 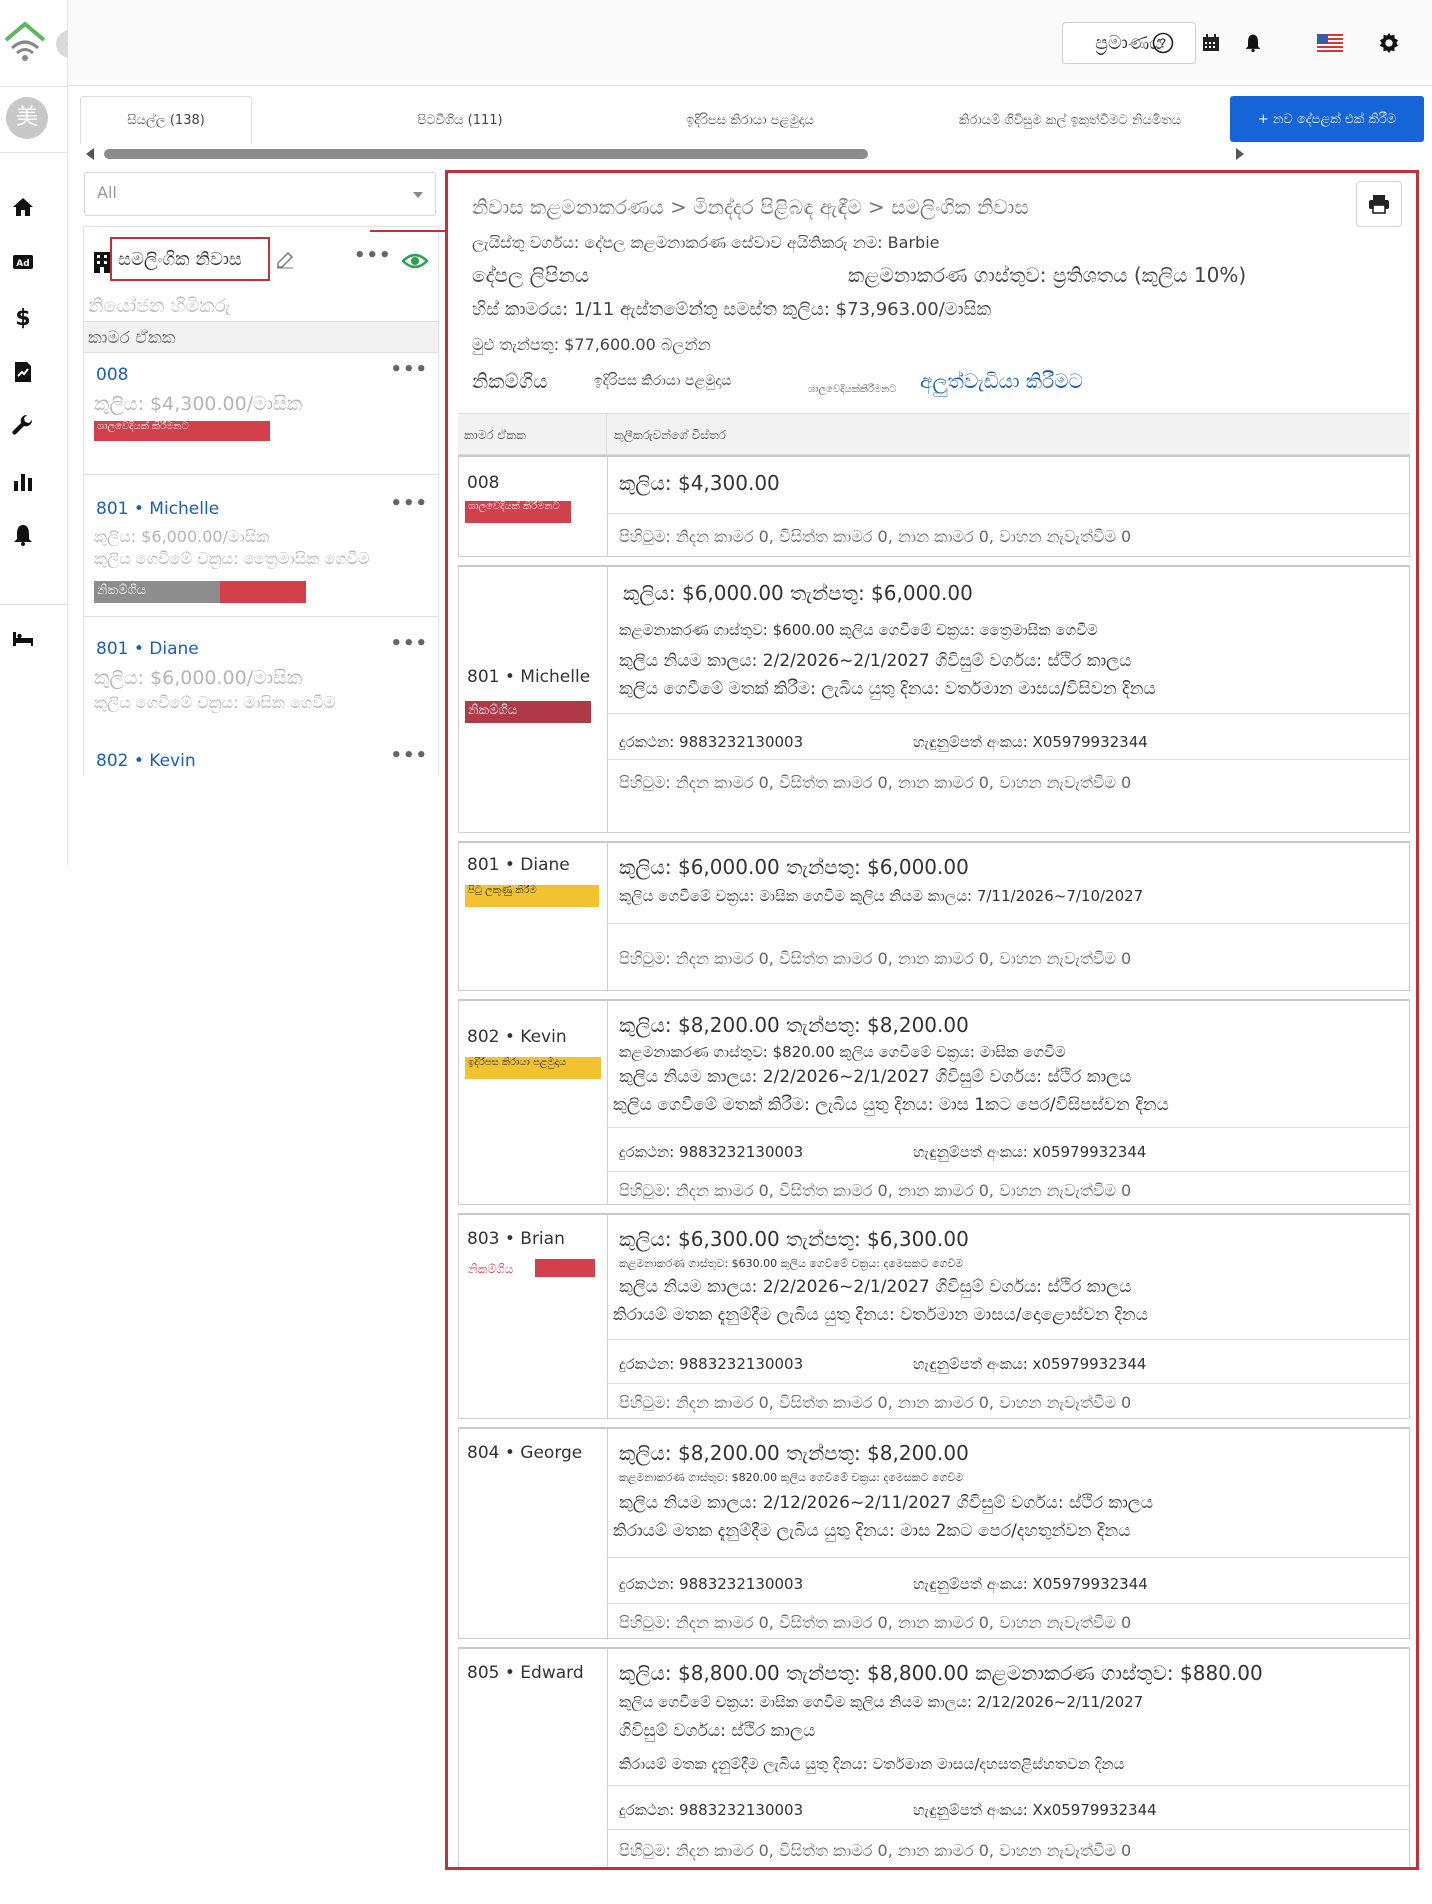 What do you see at coordinates (27, 118) in the screenshot?
I see `avatar: 美` at bounding box center [27, 118].